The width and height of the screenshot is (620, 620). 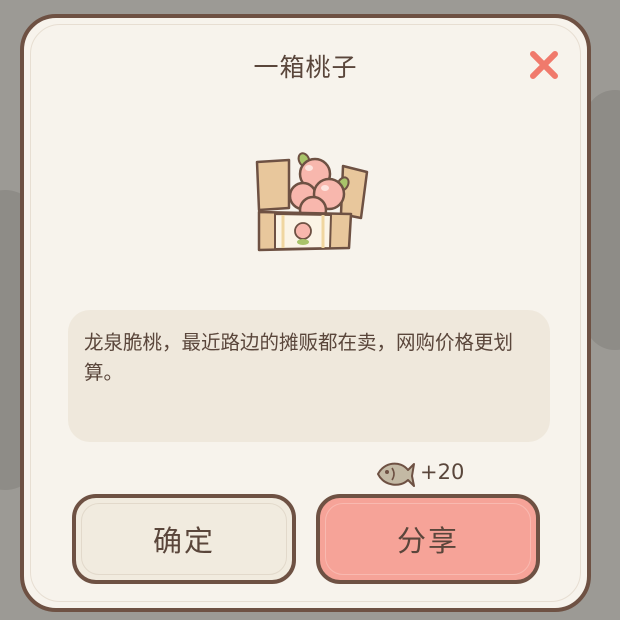 I want to click on share-button: 分享, so click(x=428, y=539).